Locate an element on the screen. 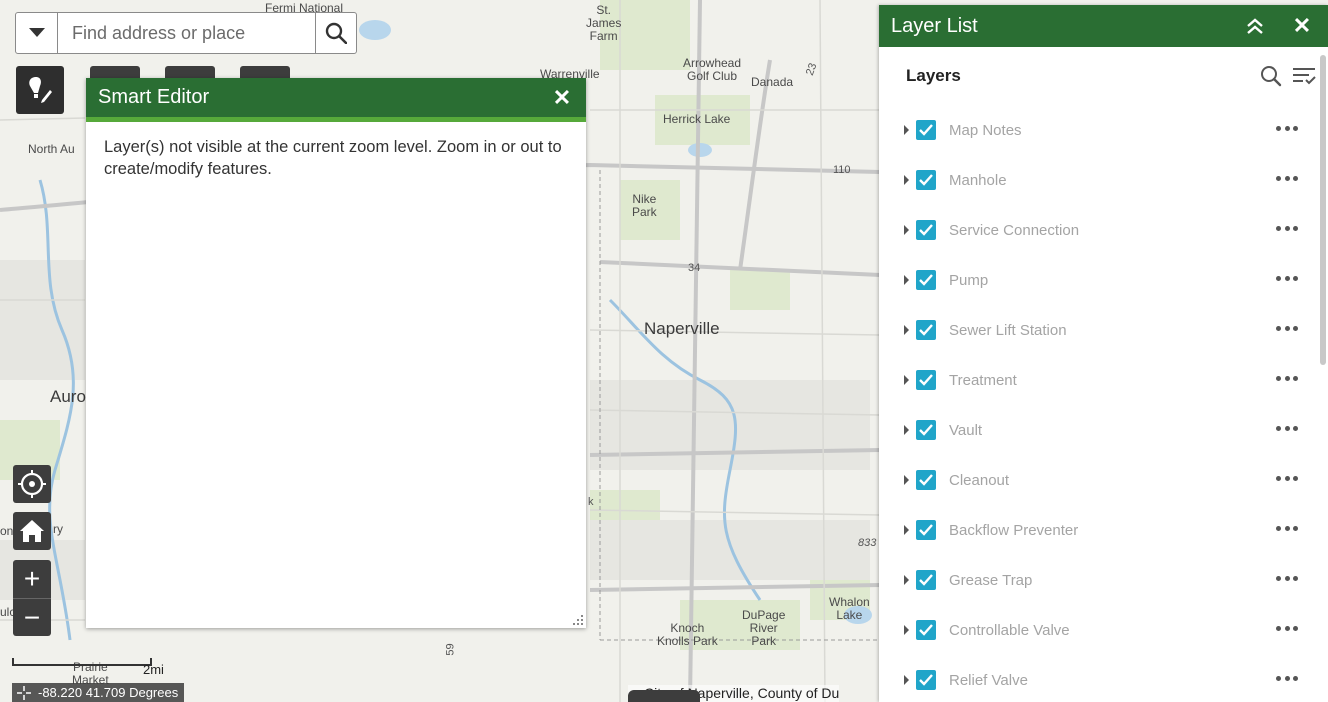  coordinate-text: -88.220 41.709 Degrees is located at coordinates (108, 692).